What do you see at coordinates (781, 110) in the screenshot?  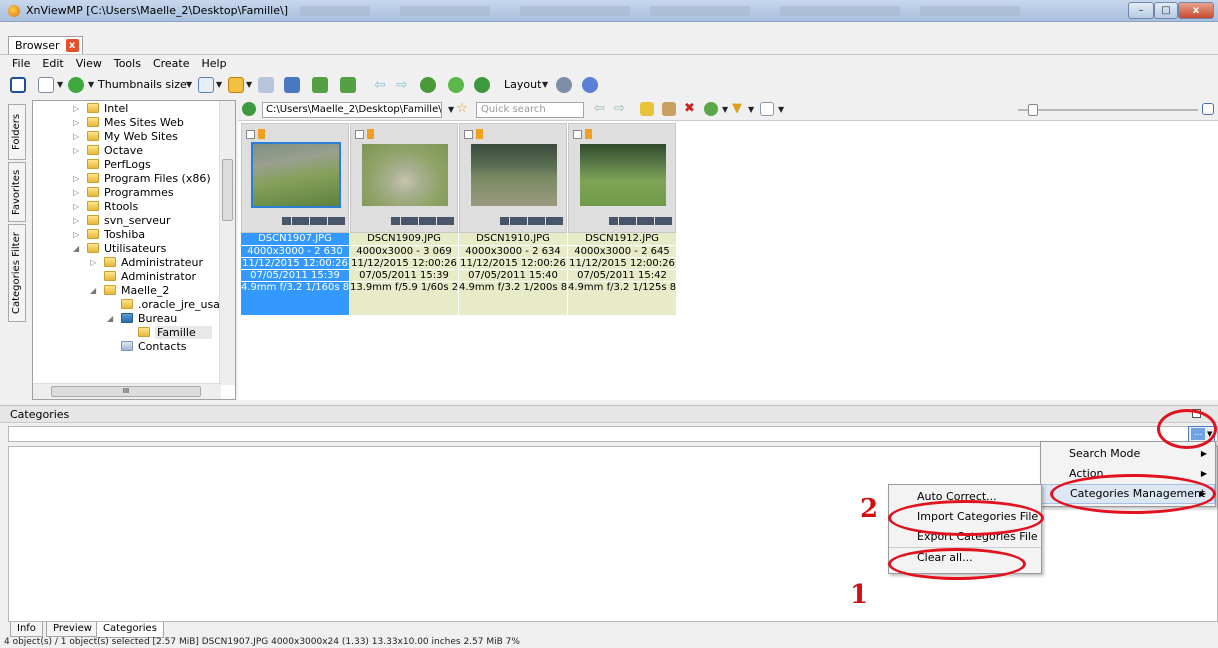 I see `grid-view-dropdown-icon: ▼` at bounding box center [781, 110].